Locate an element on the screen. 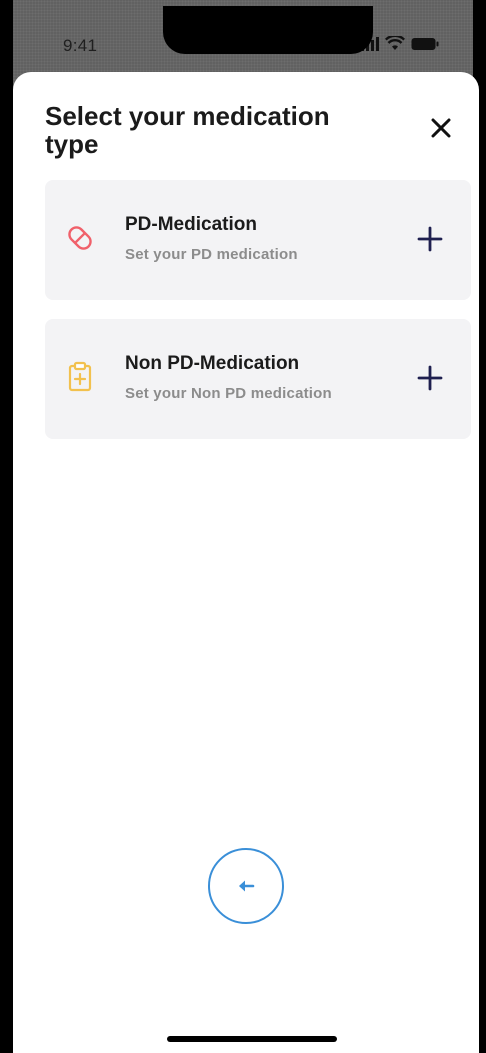 The height and width of the screenshot is (1053, 486). frame-edge-left is located at coordinates (8, 526).